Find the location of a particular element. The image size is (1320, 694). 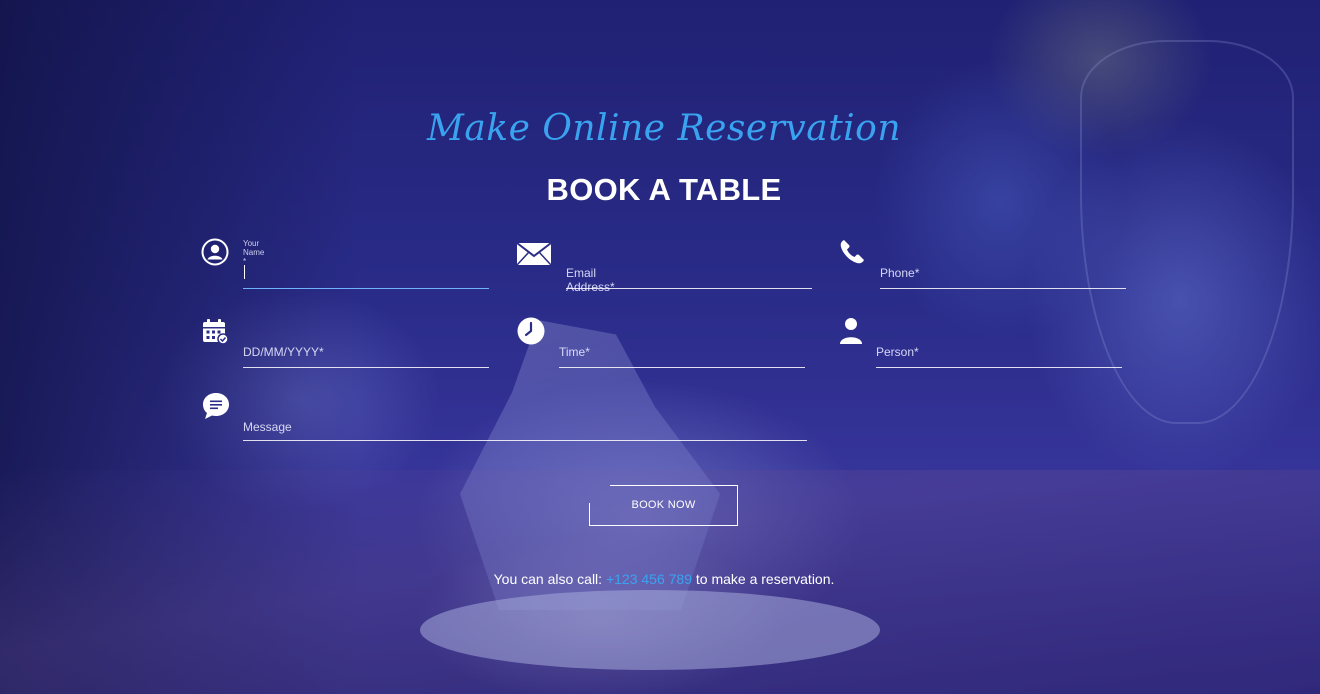

email-placeholder: Email Address* is located at coordinates (590, 280).